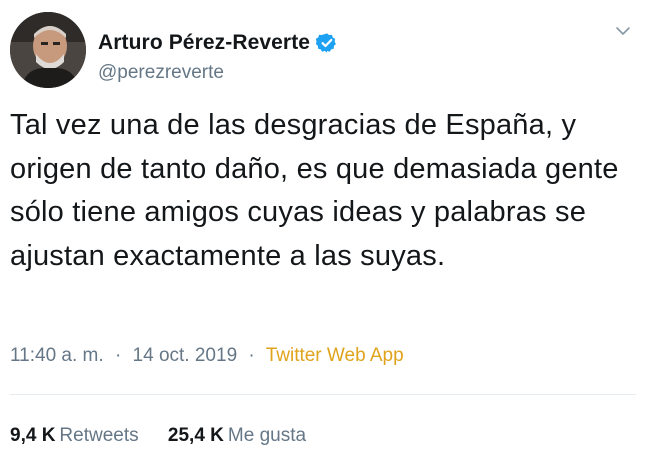 This screenshot has height=475, width=646. I want to click on retweets-stat: 9,4 K Retweets, so click(77, 435).